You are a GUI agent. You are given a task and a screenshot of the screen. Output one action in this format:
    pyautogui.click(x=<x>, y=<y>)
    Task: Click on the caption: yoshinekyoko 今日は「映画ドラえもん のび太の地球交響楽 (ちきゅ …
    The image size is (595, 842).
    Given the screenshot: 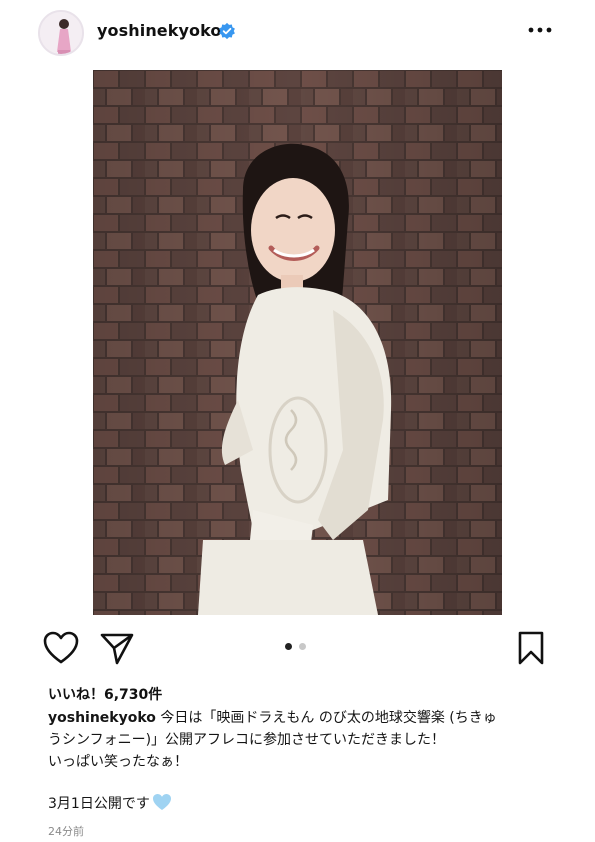 What is the action you would take?
    pyautogui.click(x=303, y=740)
    